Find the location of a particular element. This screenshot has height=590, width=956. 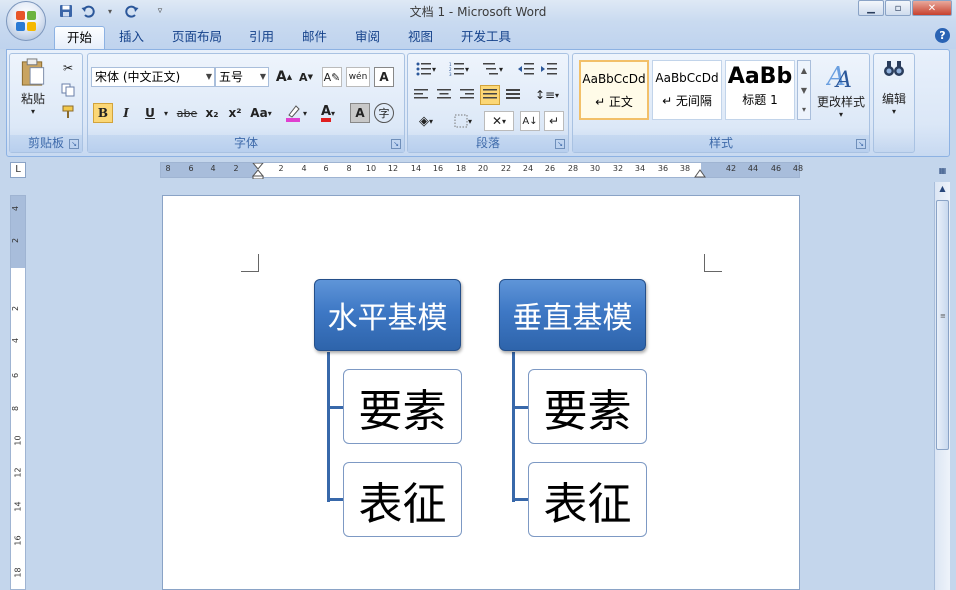

format-painter-icon is located at coordinates (68, 112).